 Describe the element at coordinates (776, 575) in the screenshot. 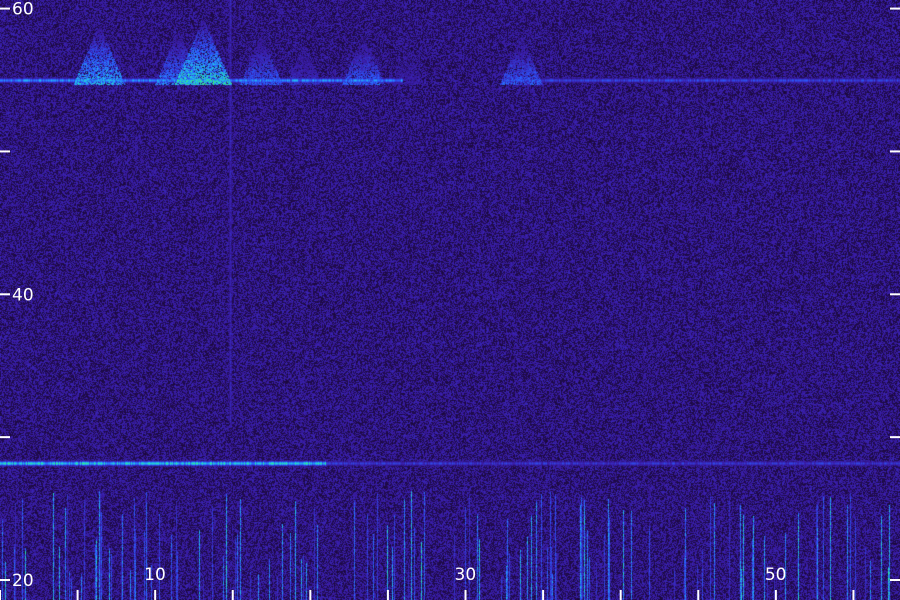

I see `x-tick-label: 50` at that location.